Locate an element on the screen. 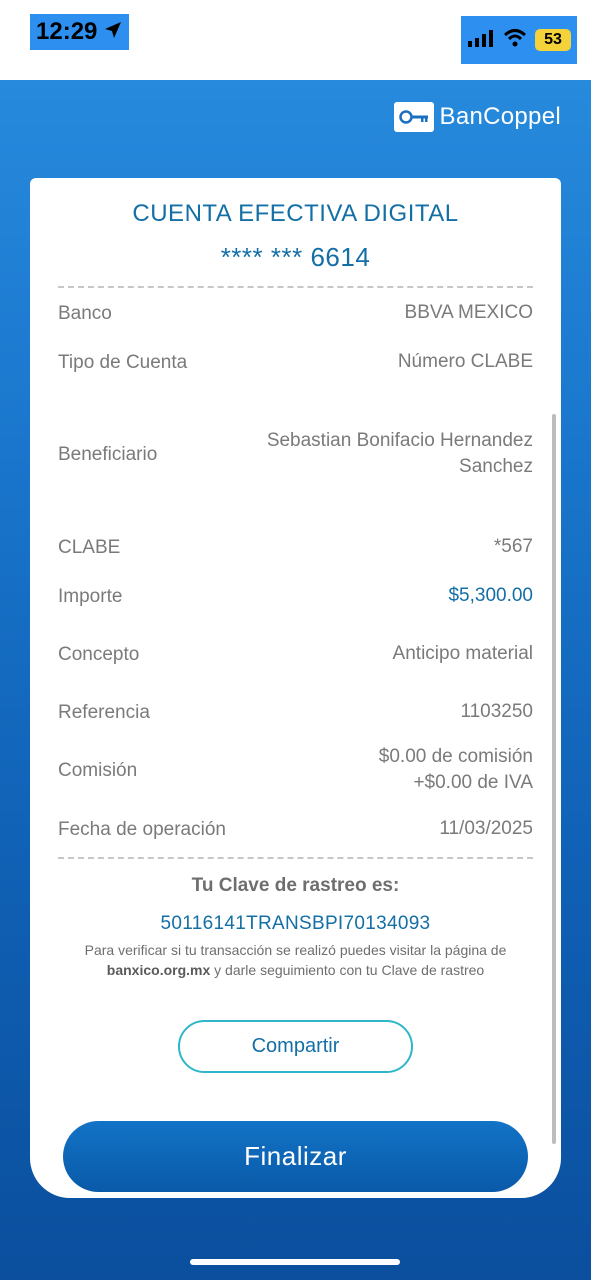  key-icon is located at coordinates (413, 117).